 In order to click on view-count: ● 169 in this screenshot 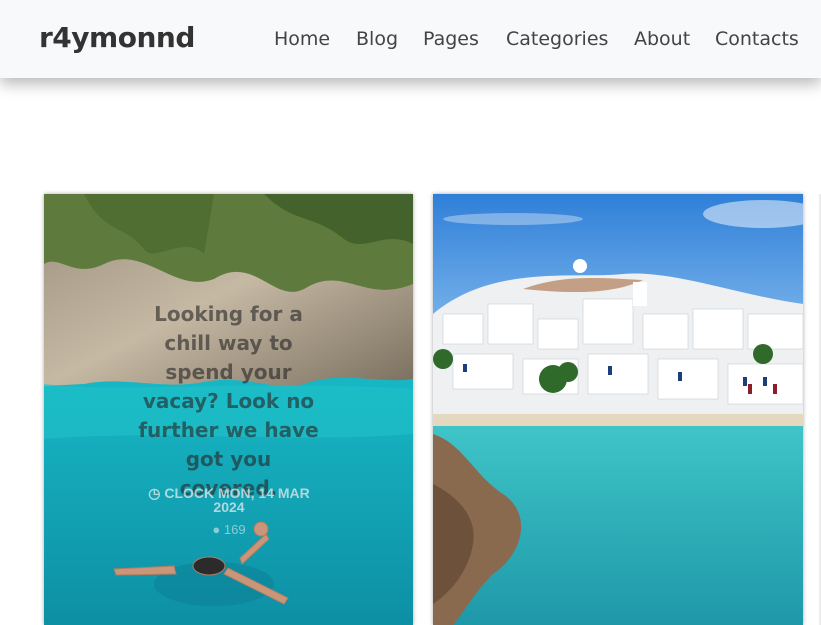, I will do `click(229, 529)`.